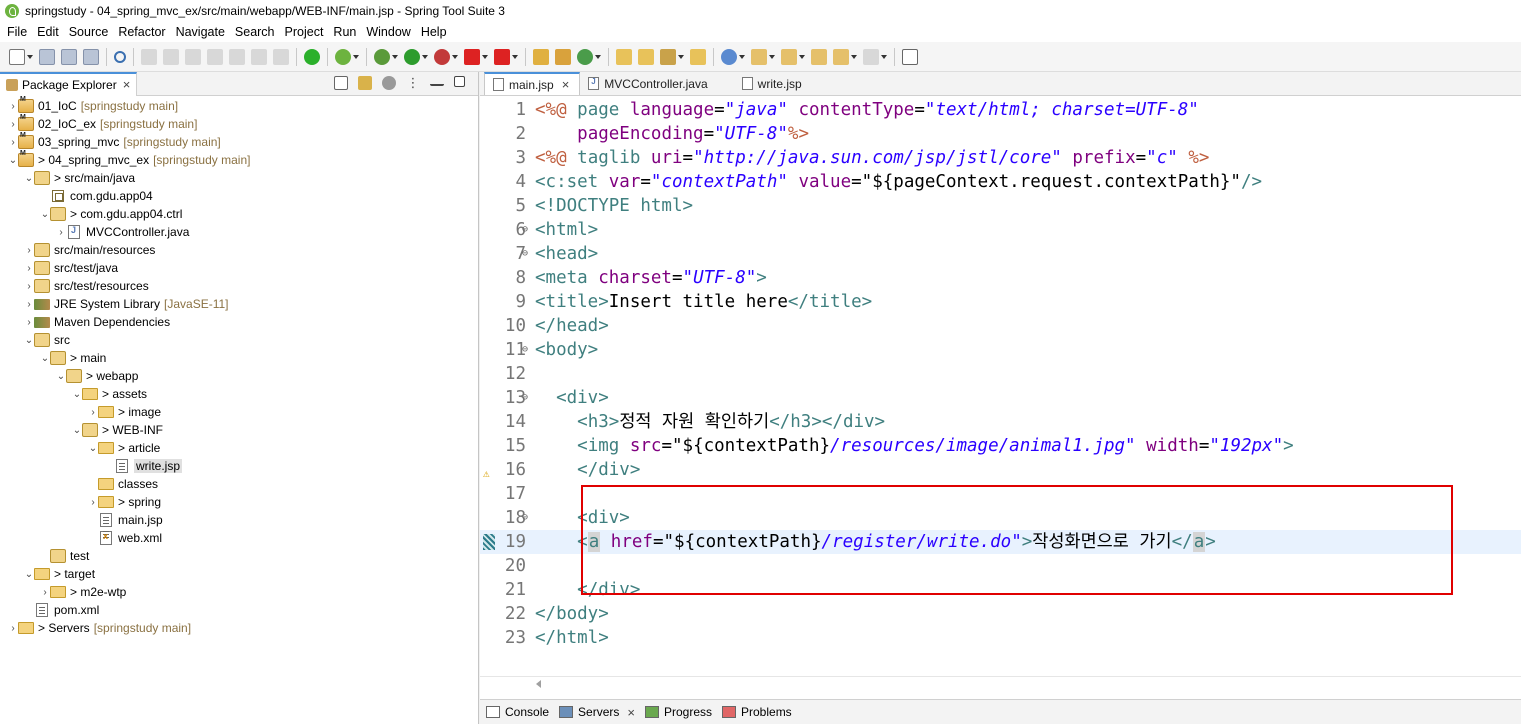  Describe the element at coordinates (624, 56) in the screenshot. I see `open-type-icon` at that location.